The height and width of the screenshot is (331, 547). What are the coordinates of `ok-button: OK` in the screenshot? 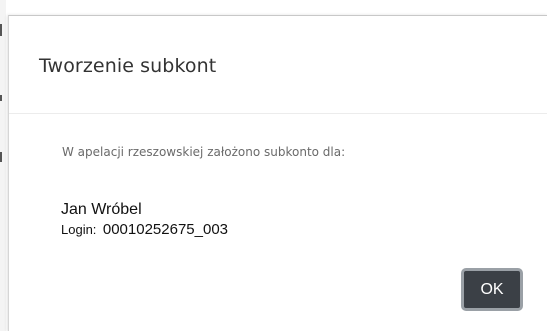 It's located at (492, 289).